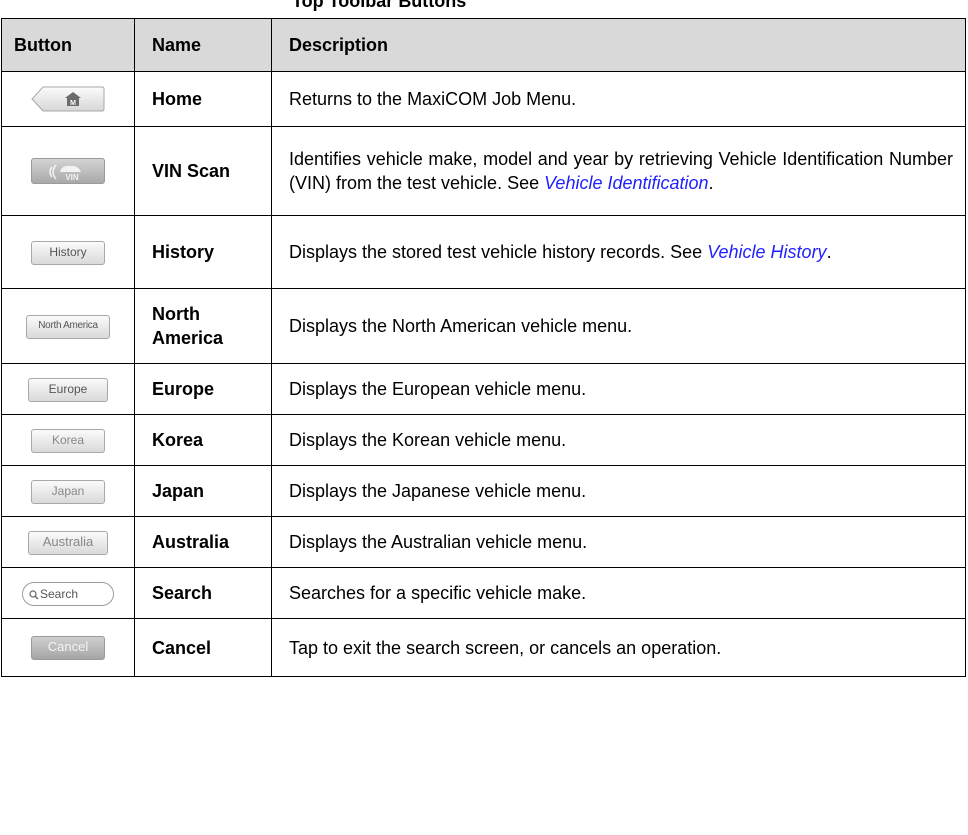  Describe the element at coordinates (59, 593) in the screenshot. I see `search-button-caption: Search` at that location.